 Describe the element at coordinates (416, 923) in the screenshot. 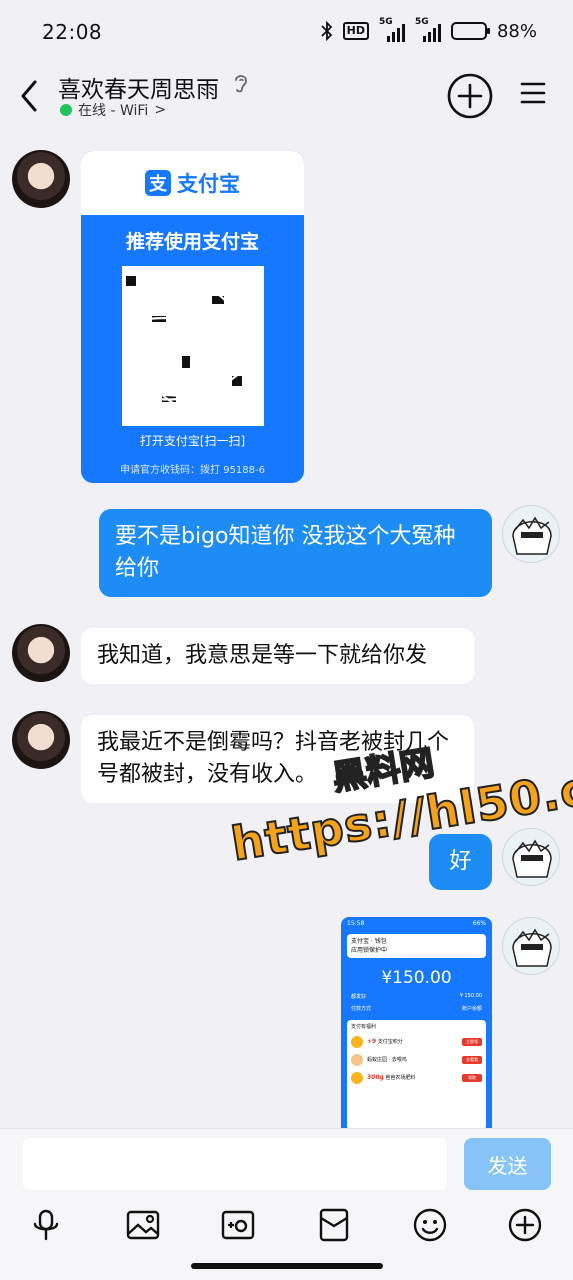

I see `pay-status-bar: 15:58 66%` at that location.